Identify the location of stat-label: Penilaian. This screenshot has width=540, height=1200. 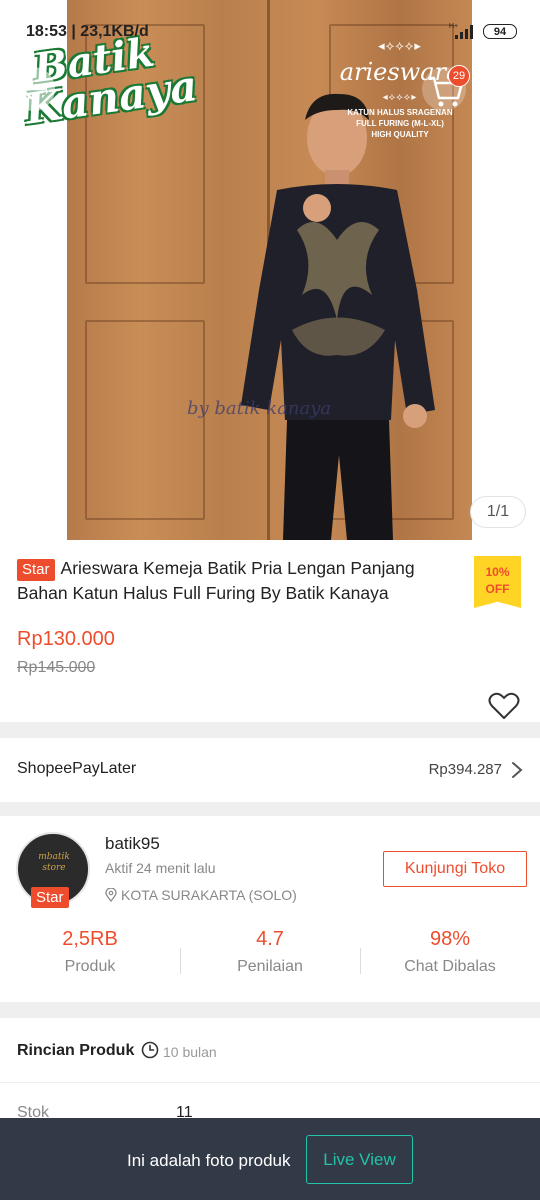
(270, 966).